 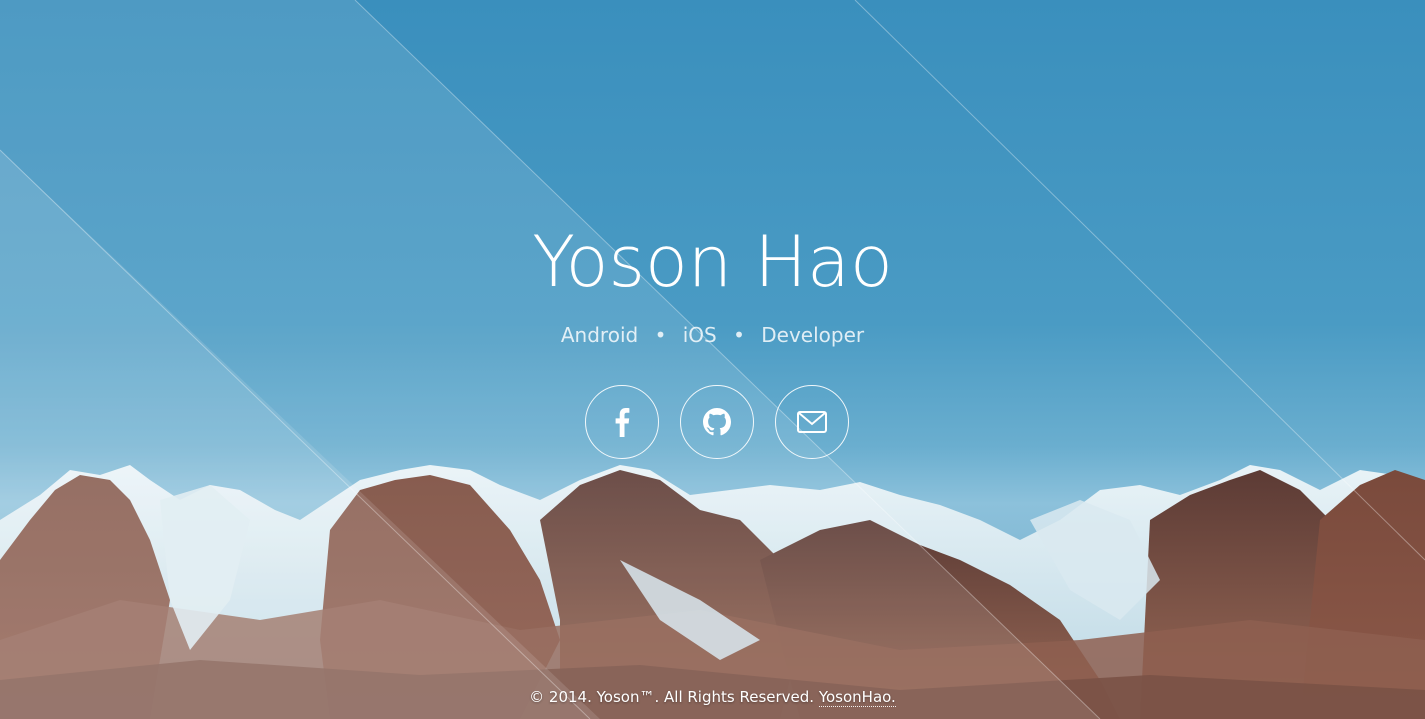 I want to click on copyright-text: © 2014. Yoson™. All Rights Reserved., so click(x=672, y=697).